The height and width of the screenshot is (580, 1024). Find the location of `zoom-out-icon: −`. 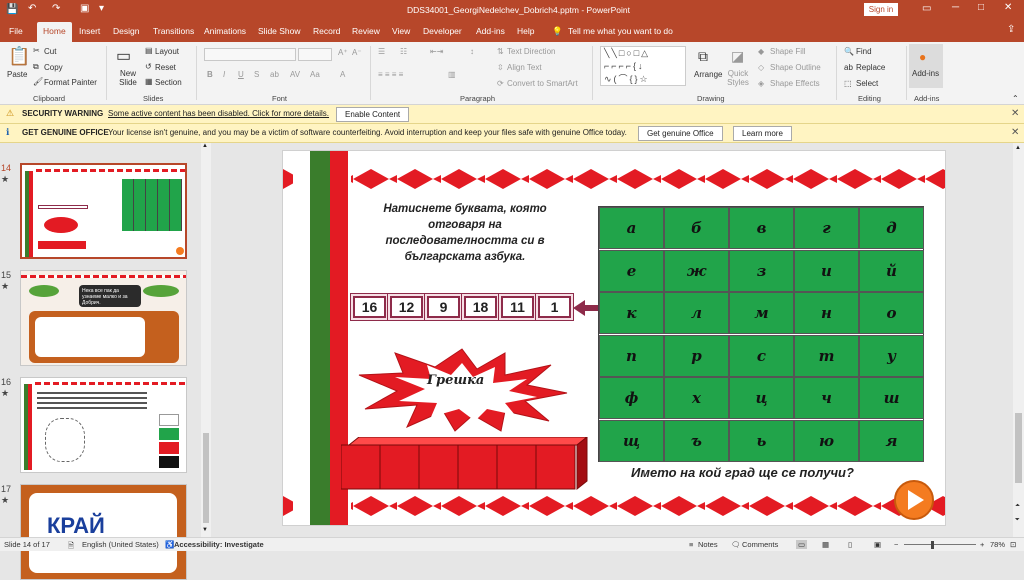

zoom-out-icon: − is located at coordinates (896, 544).